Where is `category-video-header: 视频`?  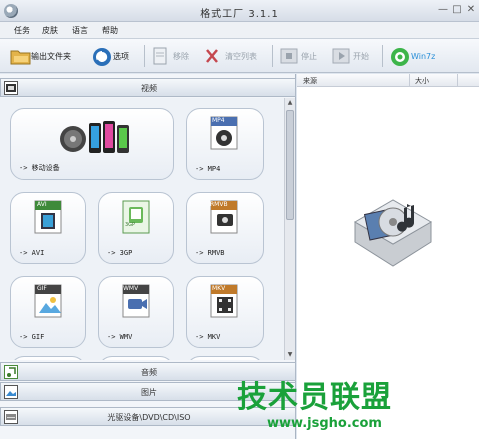
category-video-header: 视频 is located at coordinates (148, 87).